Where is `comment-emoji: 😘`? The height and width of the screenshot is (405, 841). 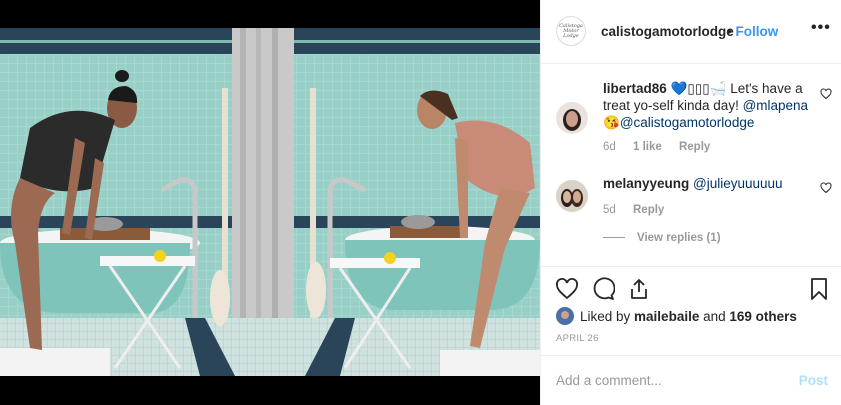 comment-emoji: 😘 is located at coordinates (611, 122).